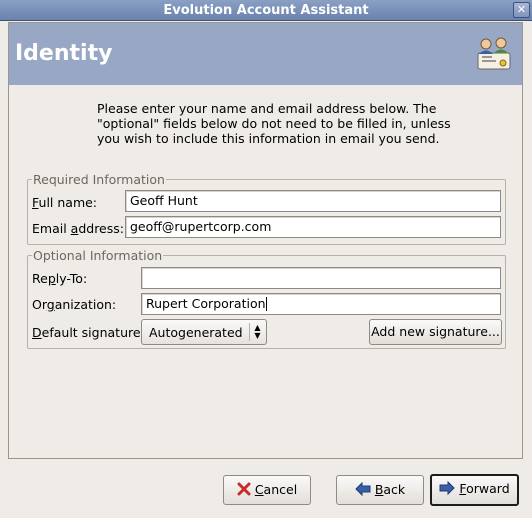 This screenshot has height=518, width=532. What do you see at coordinates (321, 278) in the screenshot?
I see `reply-to-field` at bounding box center [321, 278].